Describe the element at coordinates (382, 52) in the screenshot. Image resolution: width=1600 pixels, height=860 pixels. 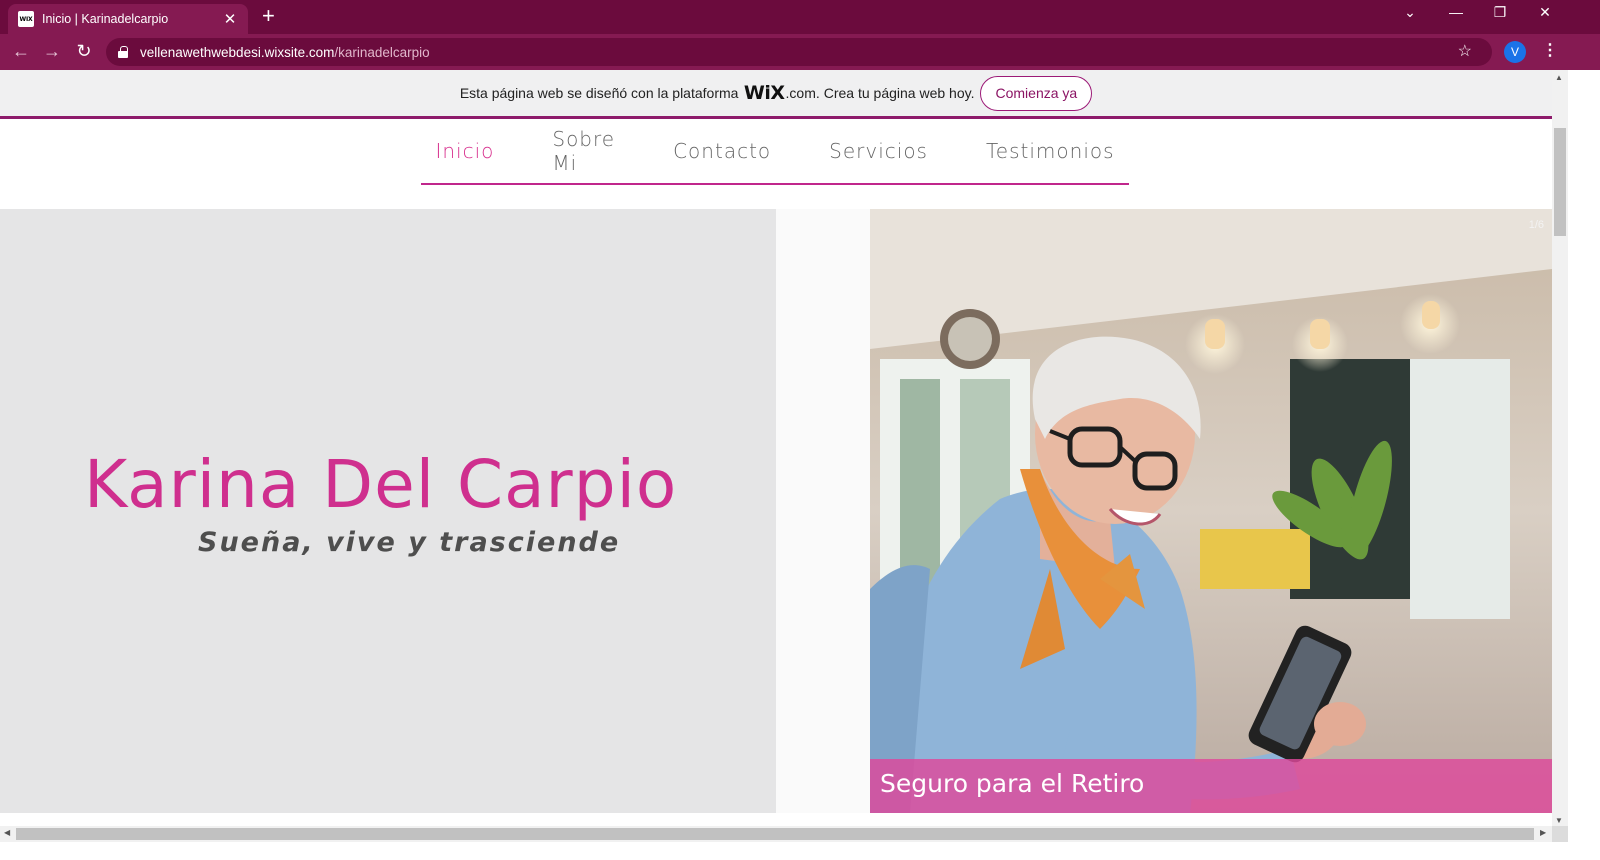
I see `url-path: /karinadelcarpio` at that location.